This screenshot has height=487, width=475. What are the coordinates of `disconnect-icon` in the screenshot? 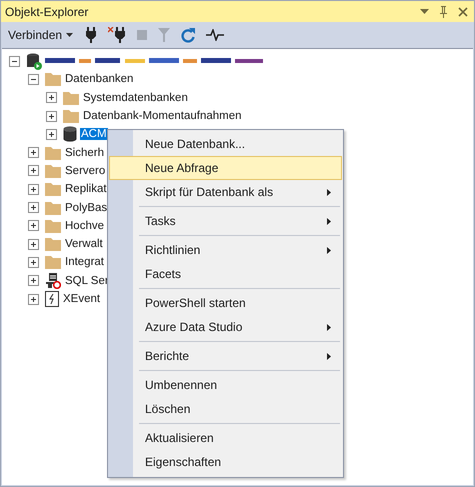 It's located at (117, 35).